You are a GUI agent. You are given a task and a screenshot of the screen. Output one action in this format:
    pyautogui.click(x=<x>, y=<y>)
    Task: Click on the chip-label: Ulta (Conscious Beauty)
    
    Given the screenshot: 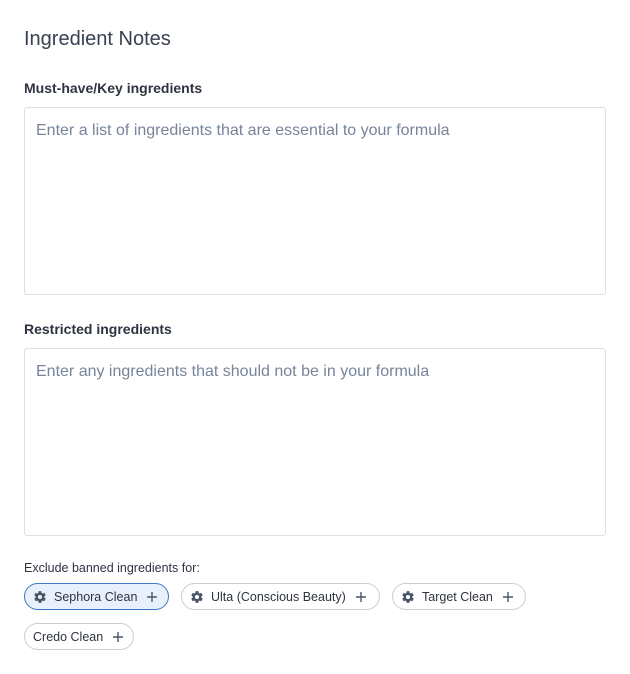 What is the action you would take?
    pyautogui.click(x=278, y=596)
    